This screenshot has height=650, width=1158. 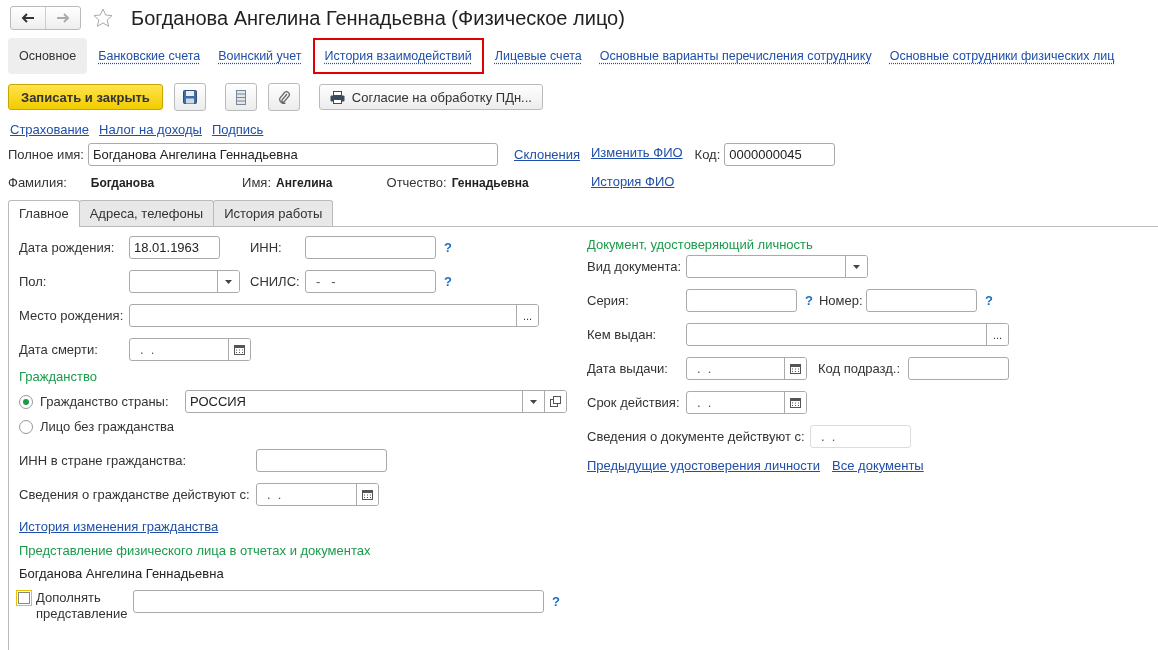 I want to click on country-field: РОССИЯ, so click(x=376, y=401).